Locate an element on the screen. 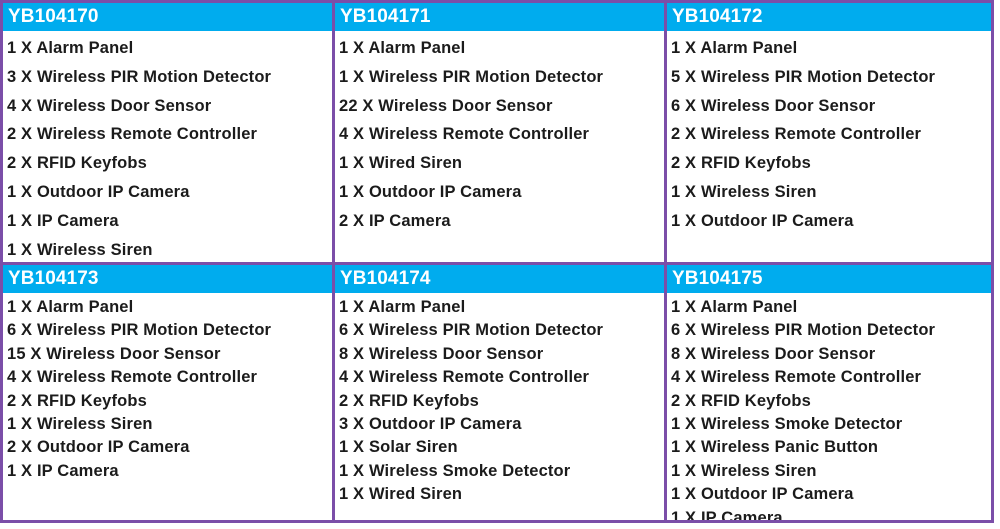 This screenshot has width=1000, height=529. kit-item: 3 X Wireless PIR Motion Detector is located at coordinates (139, 76).